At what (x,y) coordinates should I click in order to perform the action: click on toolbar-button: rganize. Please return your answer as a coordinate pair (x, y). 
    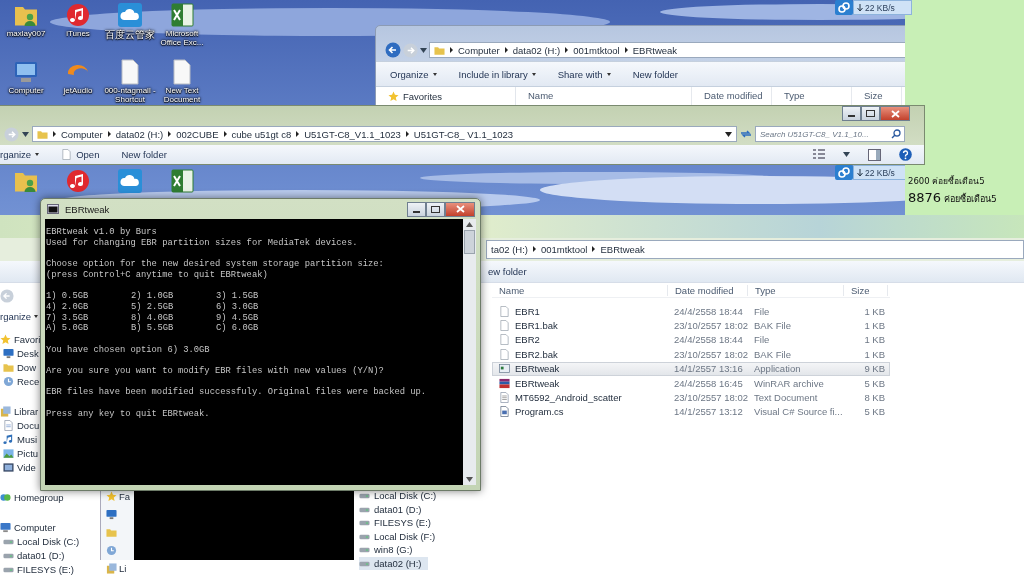
    Looking at the image, I should click on (22, 154).